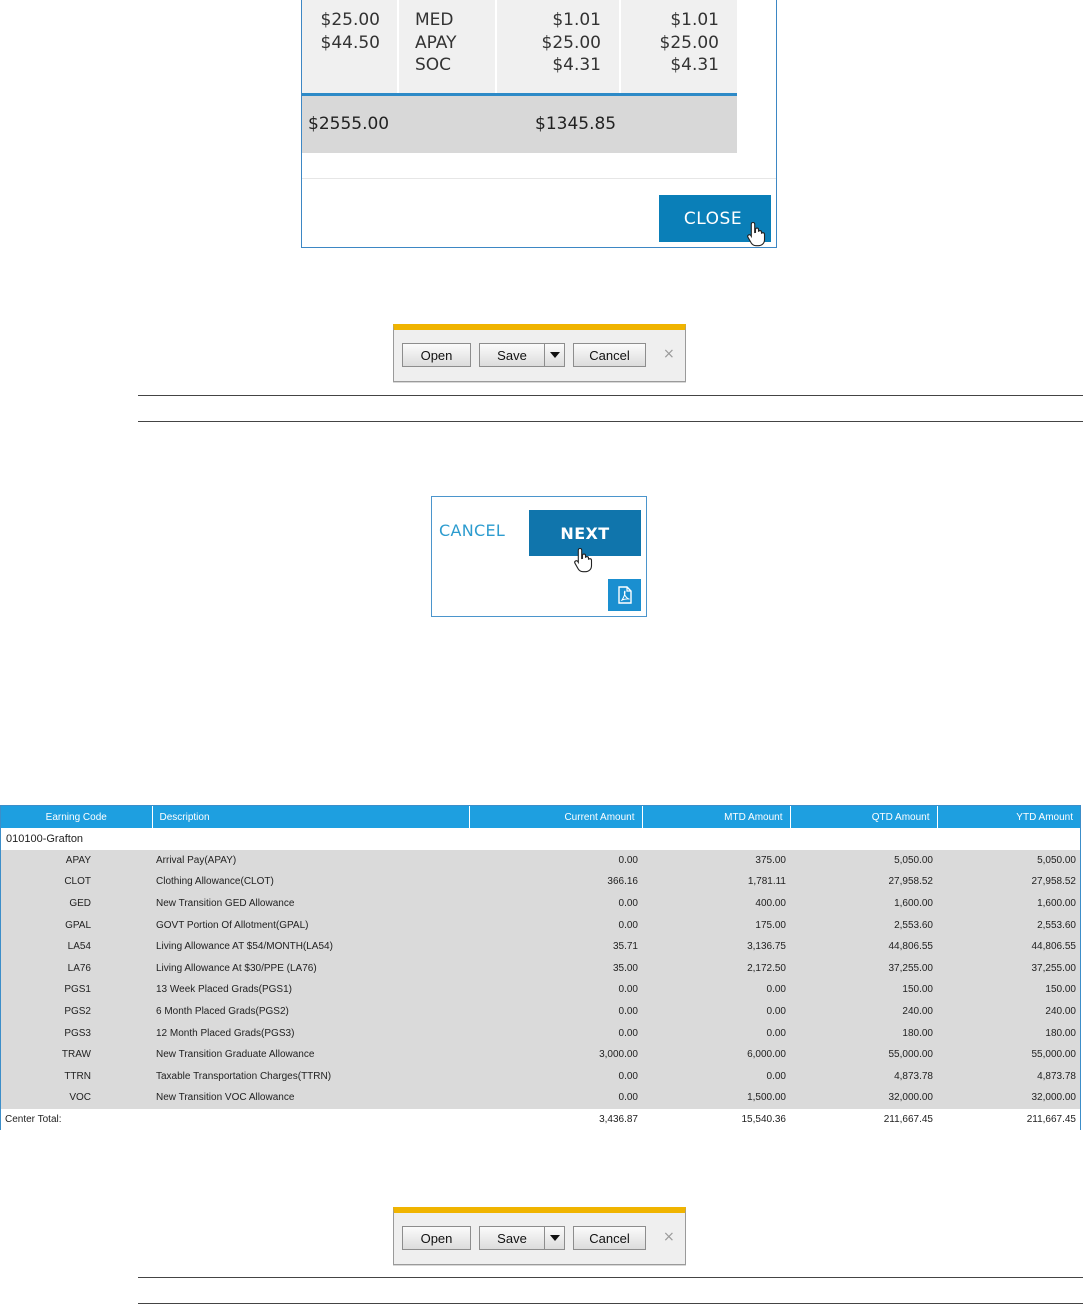  What do you see at coordinates (1008, 946) in the screenshot?
I see `ytd-amount-cell: 44,806.55` at bounding box center [1008, 946].